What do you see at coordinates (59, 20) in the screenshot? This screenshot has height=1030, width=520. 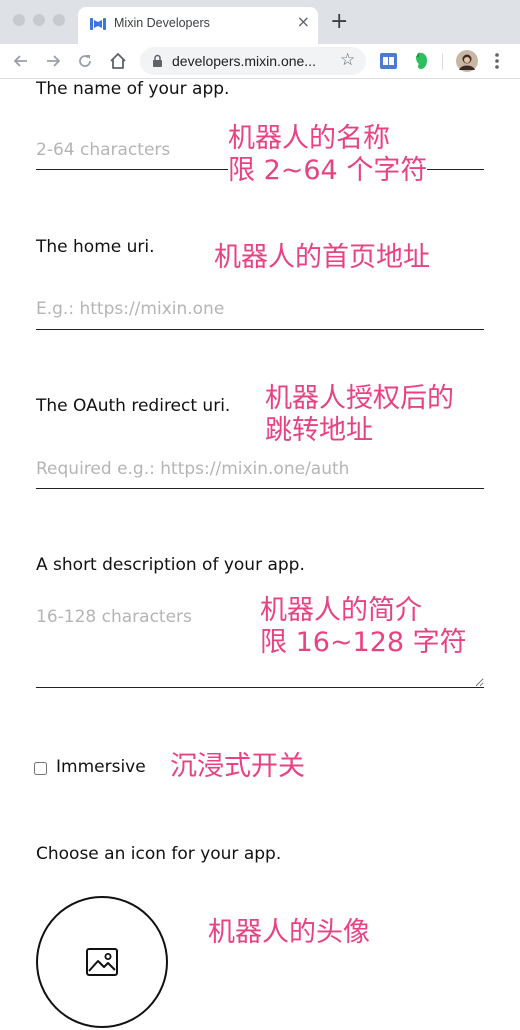 I see `window-zoom-dot` at bounding box center [59, 20].